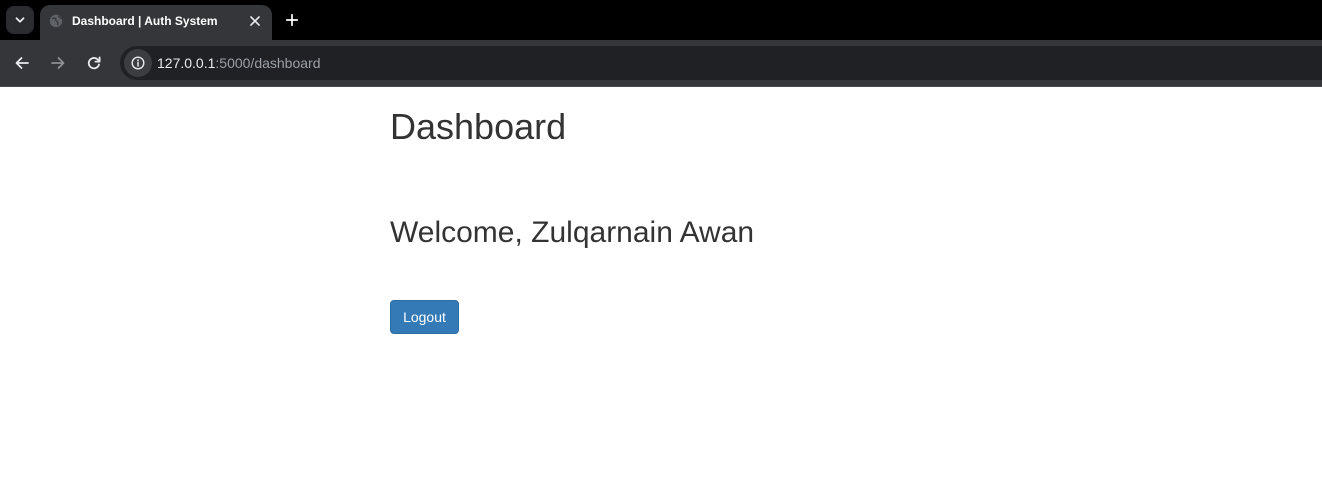  Describe the element at coordinates (424, 317) in the screenshot. I see `logout-button: Logout` at that location.